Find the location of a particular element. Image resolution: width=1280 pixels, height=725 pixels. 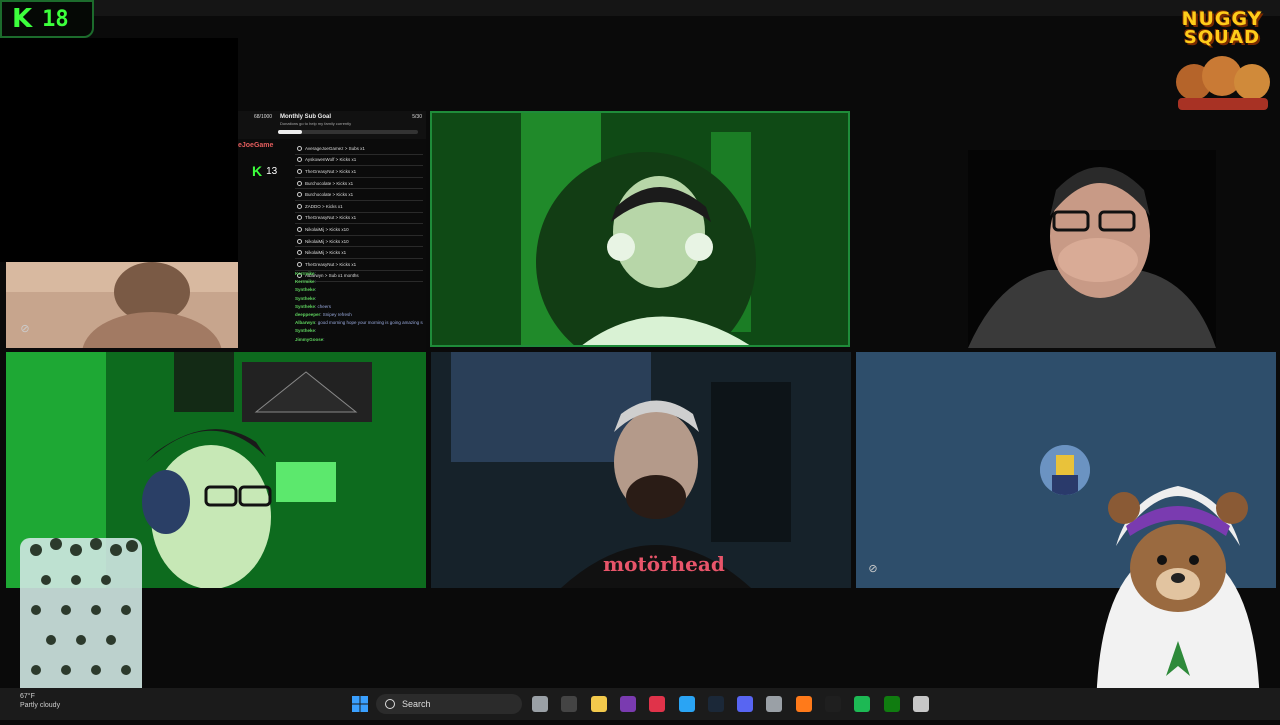

spotify-icon is located at coordinates (862, 704).